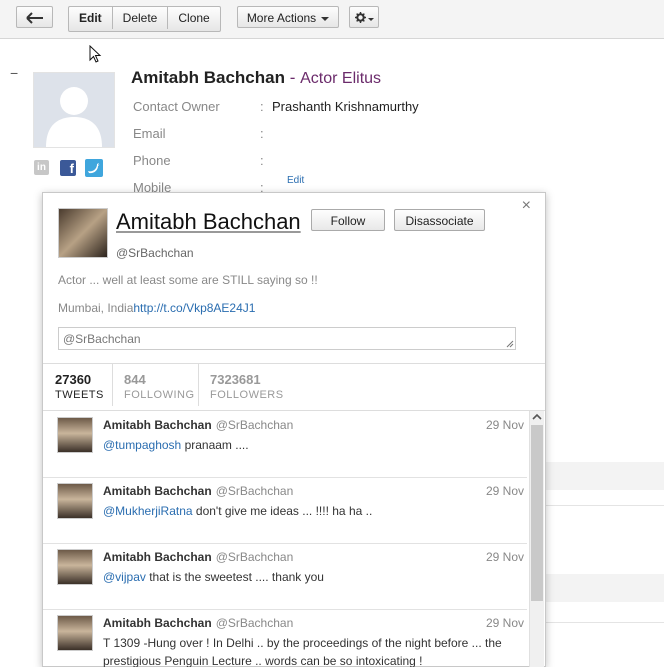  I want to click on twitter-location-line: Mumbai, Indiahttp://t.co/Vkp8AE24J1, so click(156, 308).